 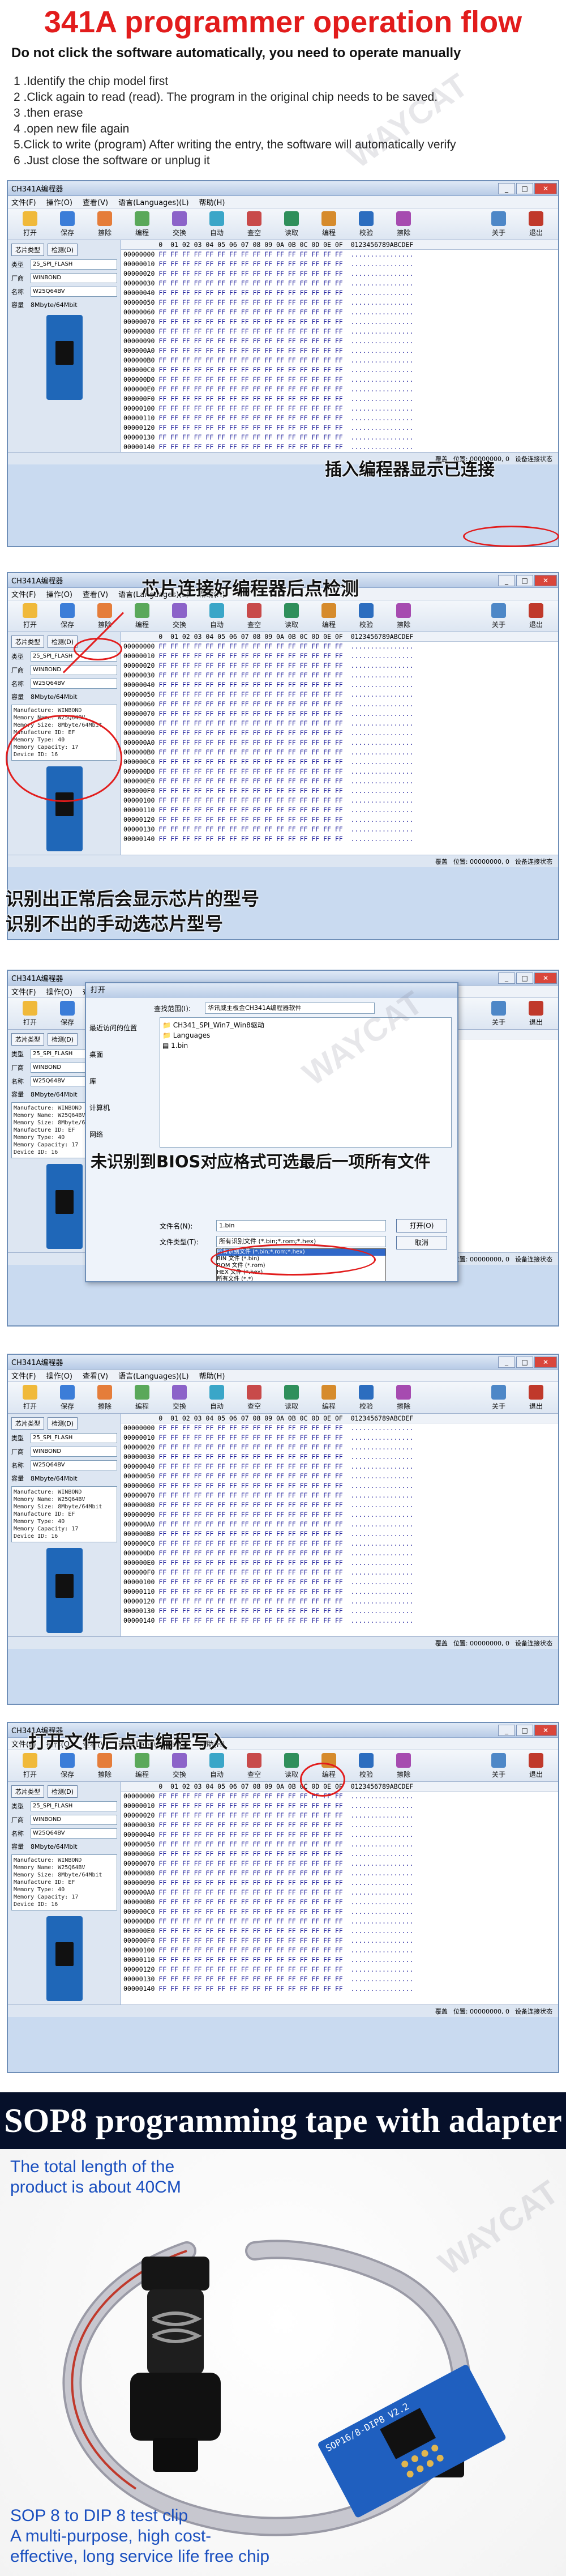 What do you see at coordinates (301, 1278) in the screenshot?
I see `filetype-option: 所有文件 (*.*)` at bounding box center [301, 1278].